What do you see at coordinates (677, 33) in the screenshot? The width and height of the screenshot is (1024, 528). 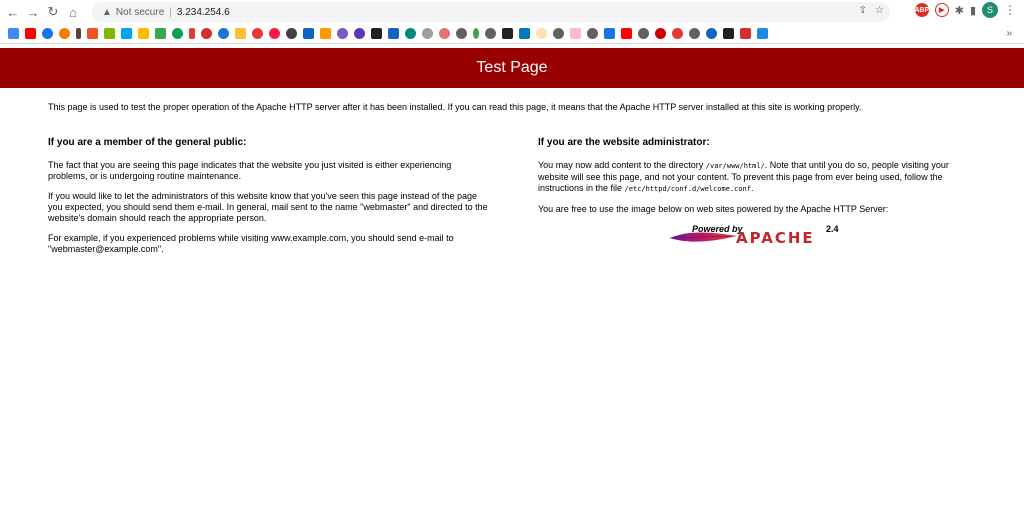 I see `bookmark-red-globe-icon` at bounding box center [677, 33].